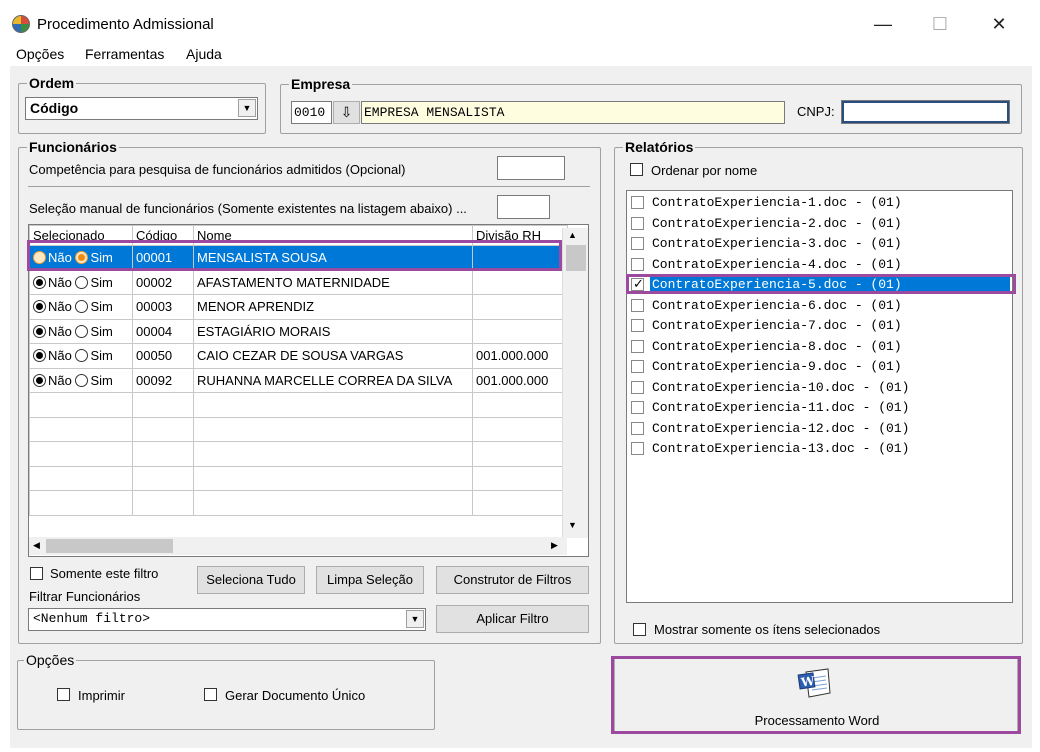 This screenshot has height=752, width=1040. I want to click on construtor-filtros-button: Construtor de Filtros, so click(512, 580).